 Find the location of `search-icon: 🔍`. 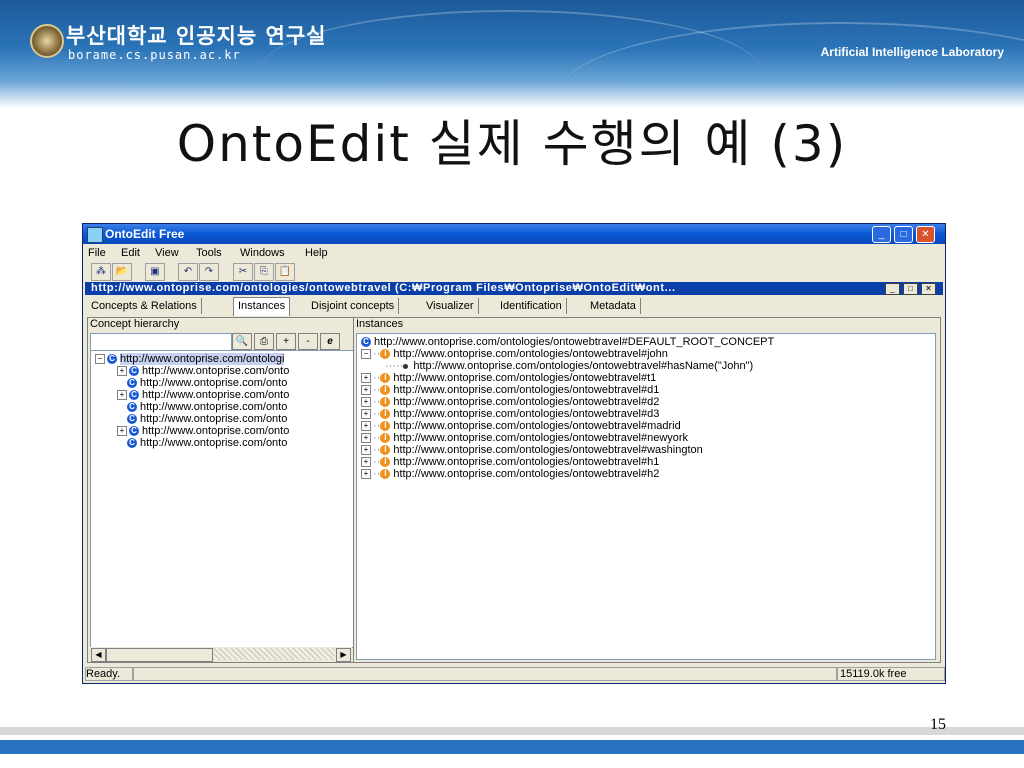

search-icon: 🔍 is located at coordinates (242, 341).